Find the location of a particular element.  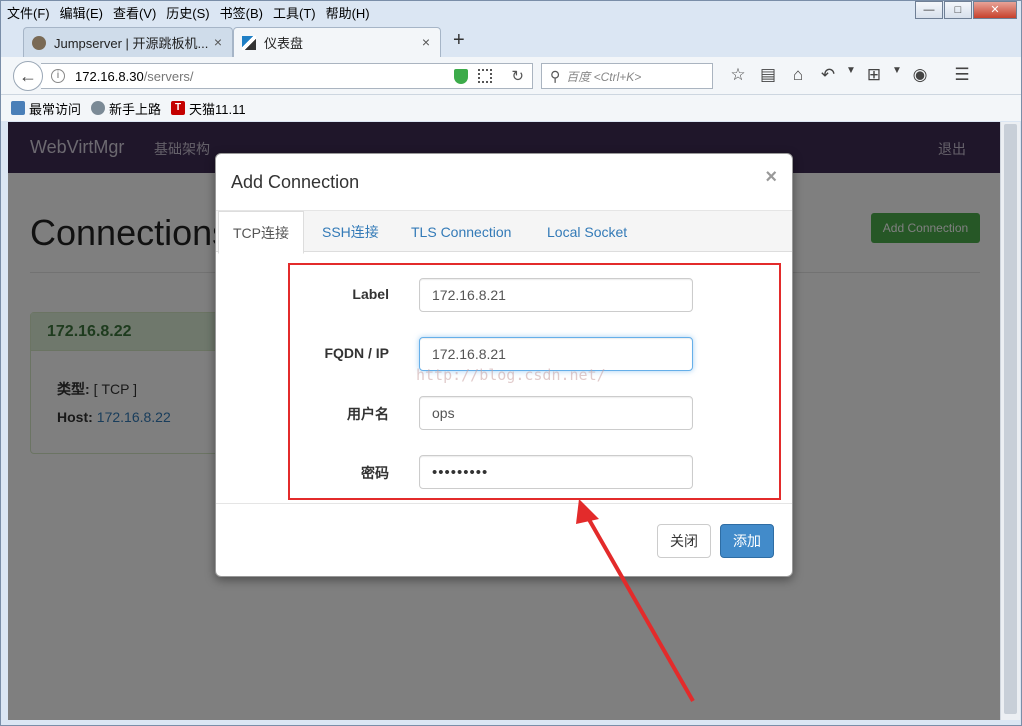

search-input: ⚲ 百度 <Ctrl+K> is located at coordinates (627, 76).